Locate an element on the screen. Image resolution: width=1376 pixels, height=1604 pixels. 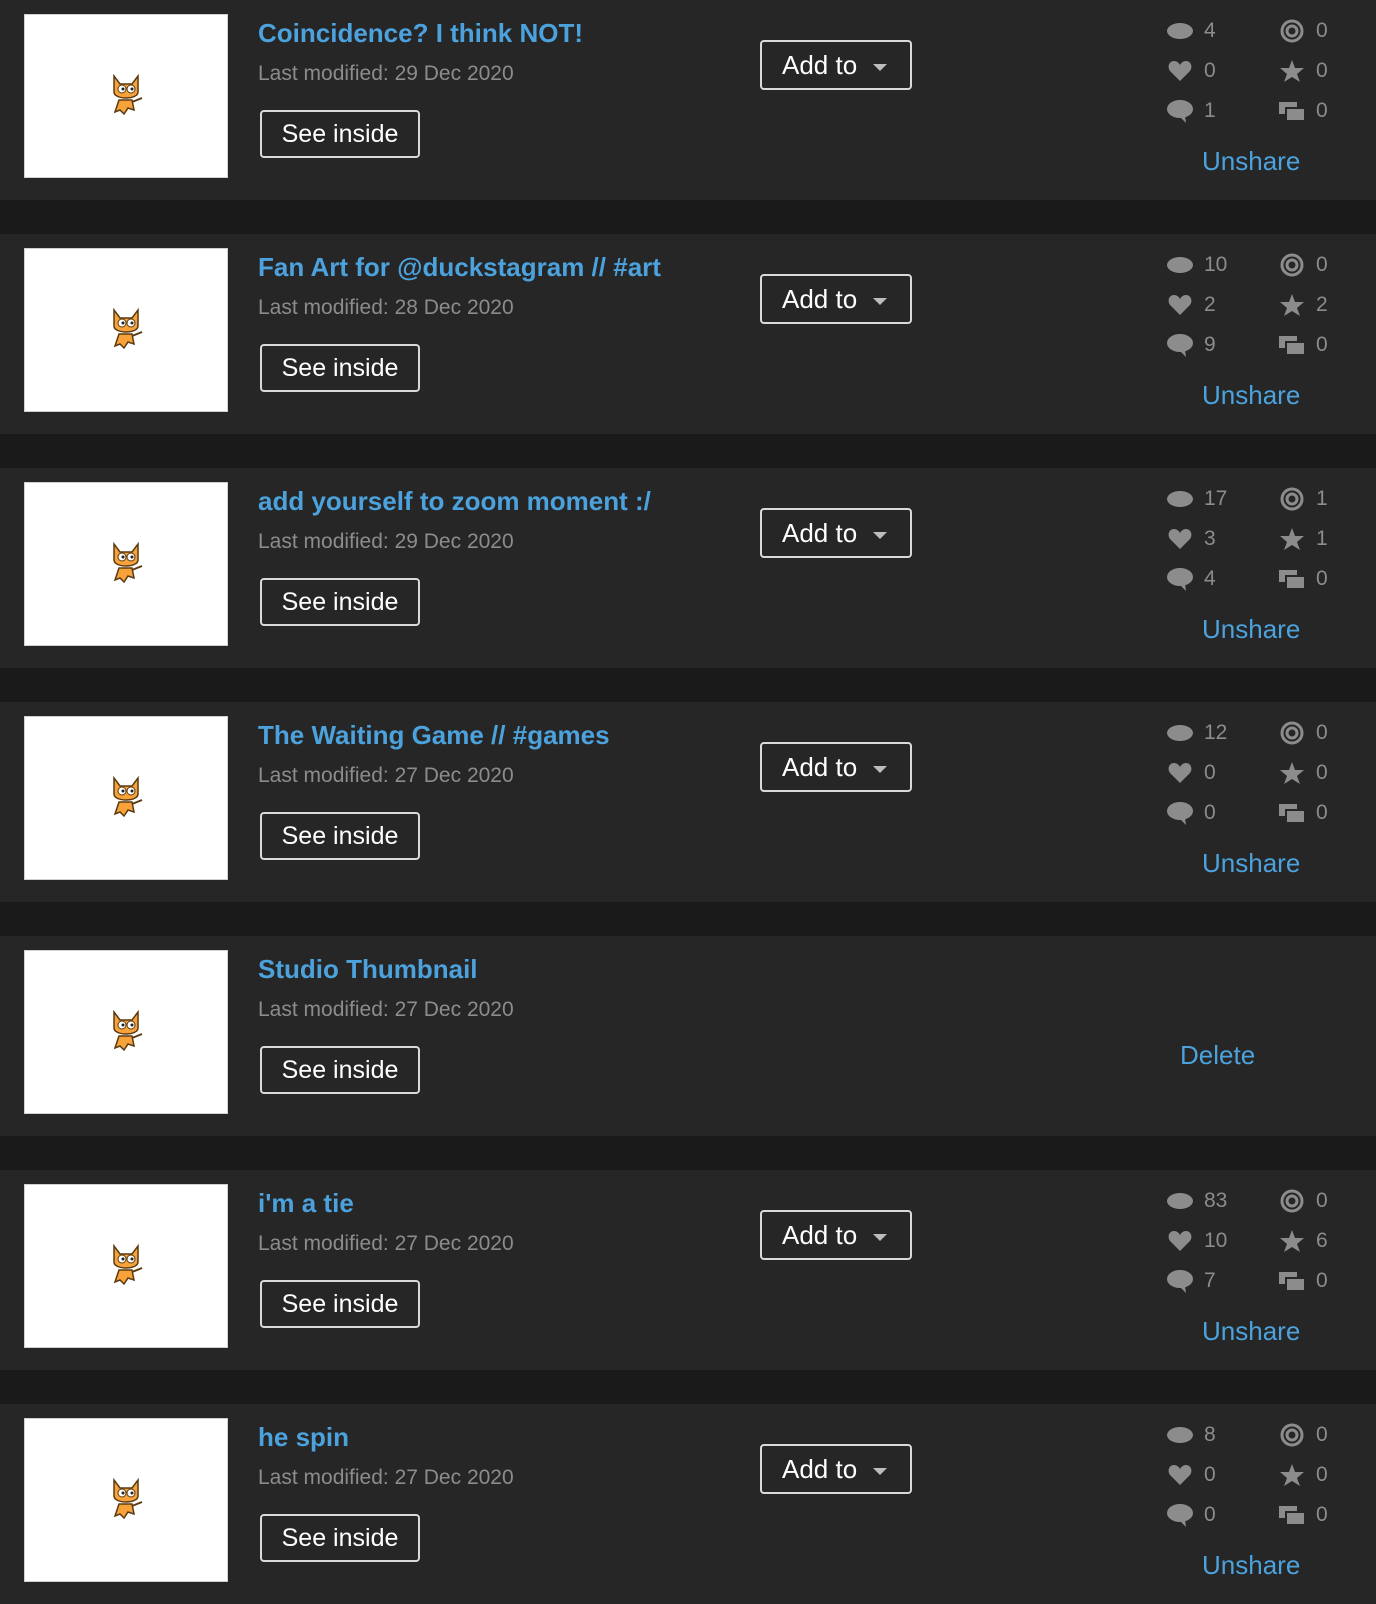
loves-stat: 2 is located at coordinates (1198, 305).